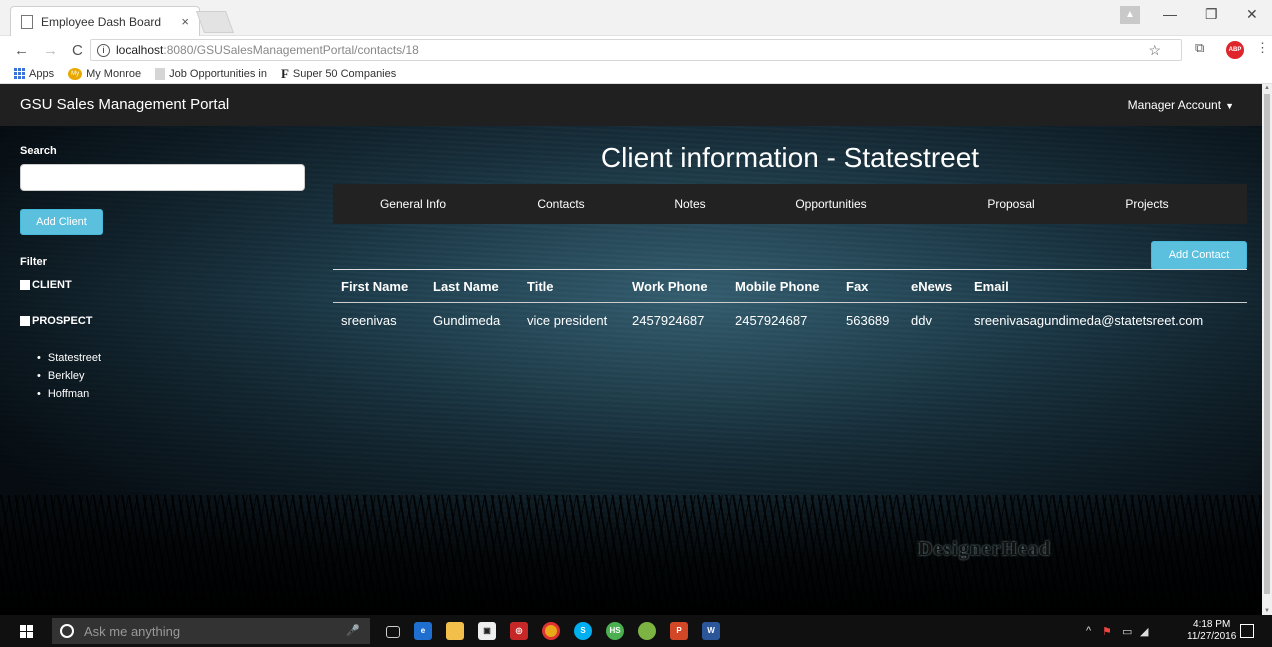 The image size is (1272, 647). What do you see at coordinates (583, 631) in the screenshot?
I see `skype-icon: S` at bounding box center [583, 631].